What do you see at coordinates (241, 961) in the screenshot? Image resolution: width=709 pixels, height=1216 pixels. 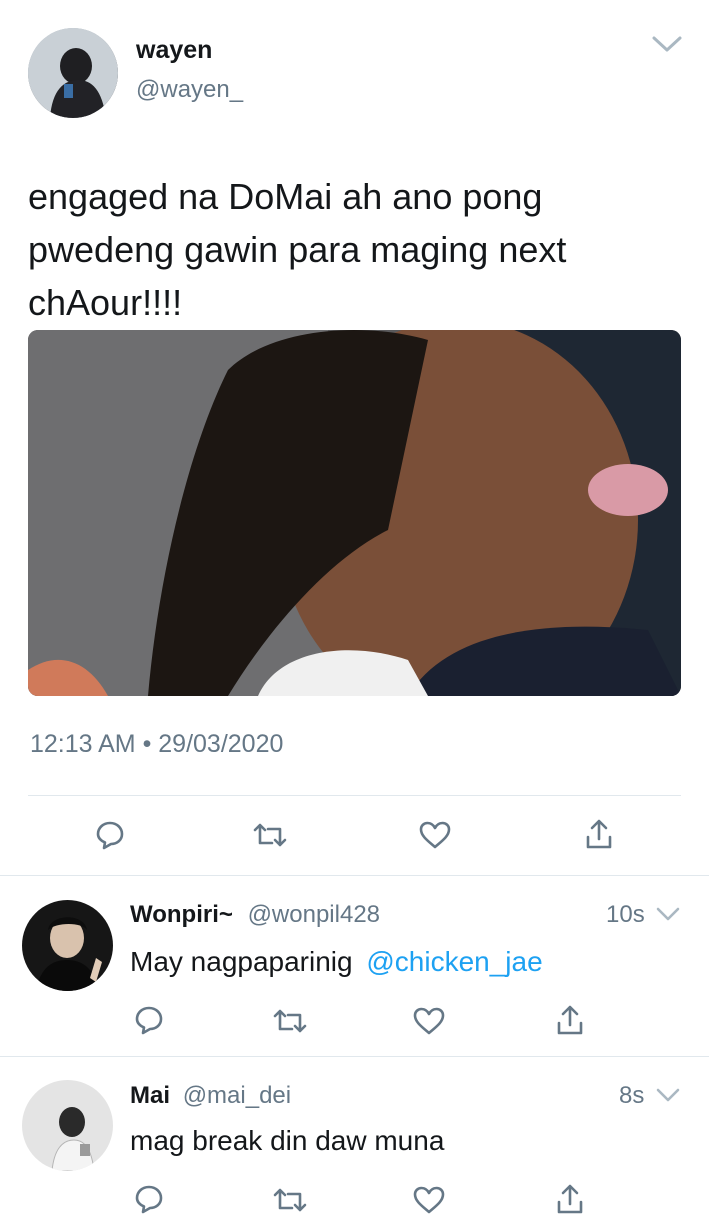 I see `reply-text-body: May nagpaparinig` at bounding box center [241, 961].